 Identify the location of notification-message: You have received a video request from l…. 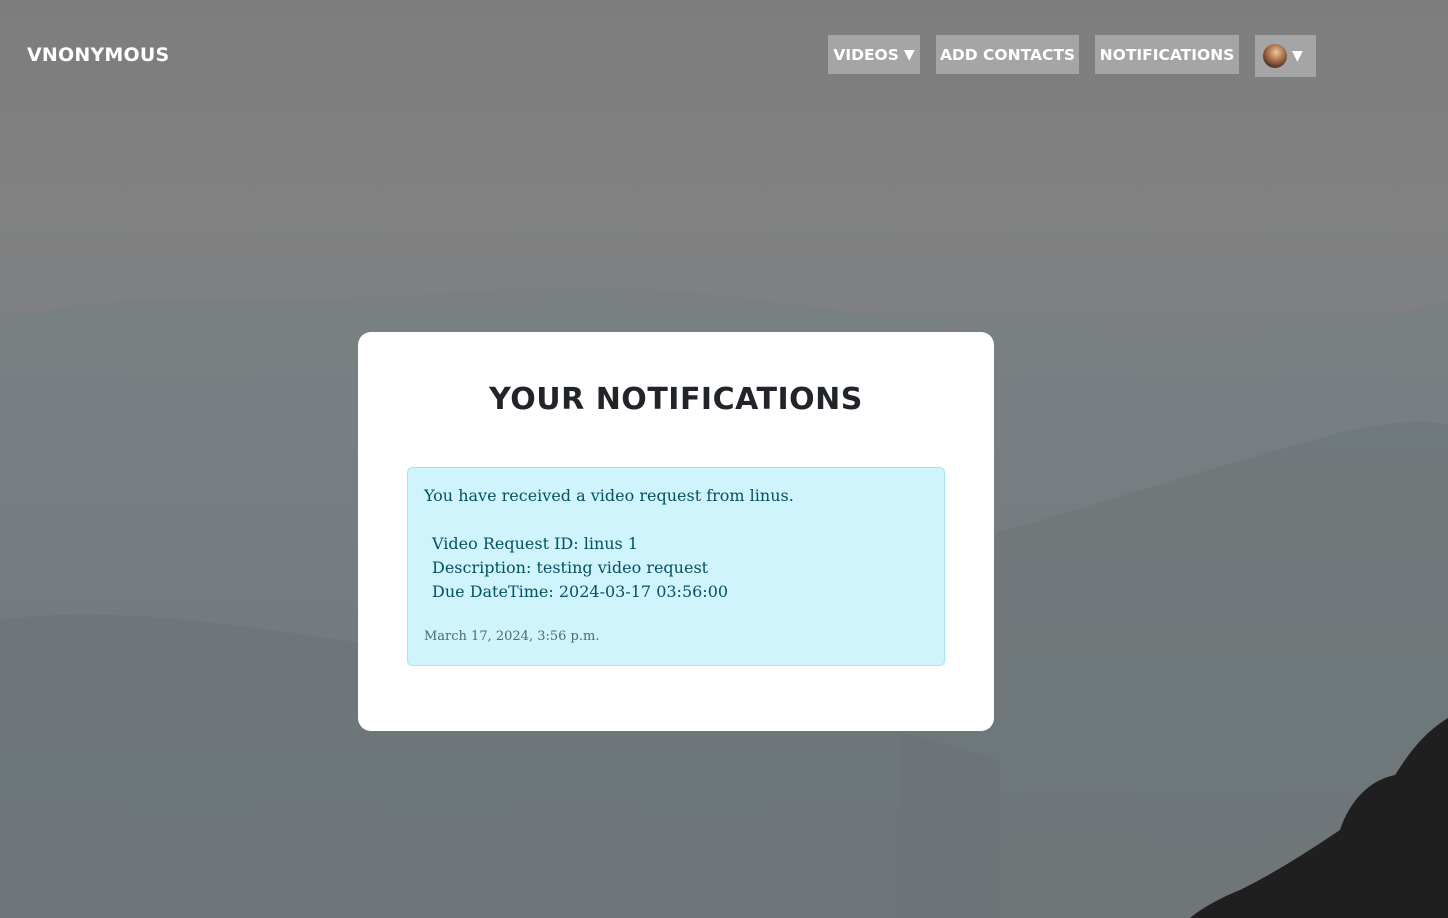
(609, 495).